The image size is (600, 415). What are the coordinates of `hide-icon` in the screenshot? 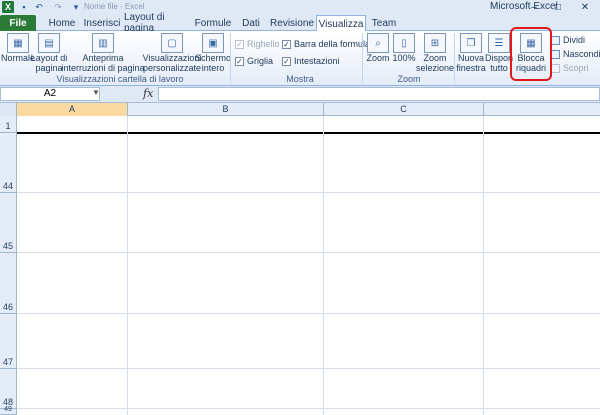 It's located at (555, 54).